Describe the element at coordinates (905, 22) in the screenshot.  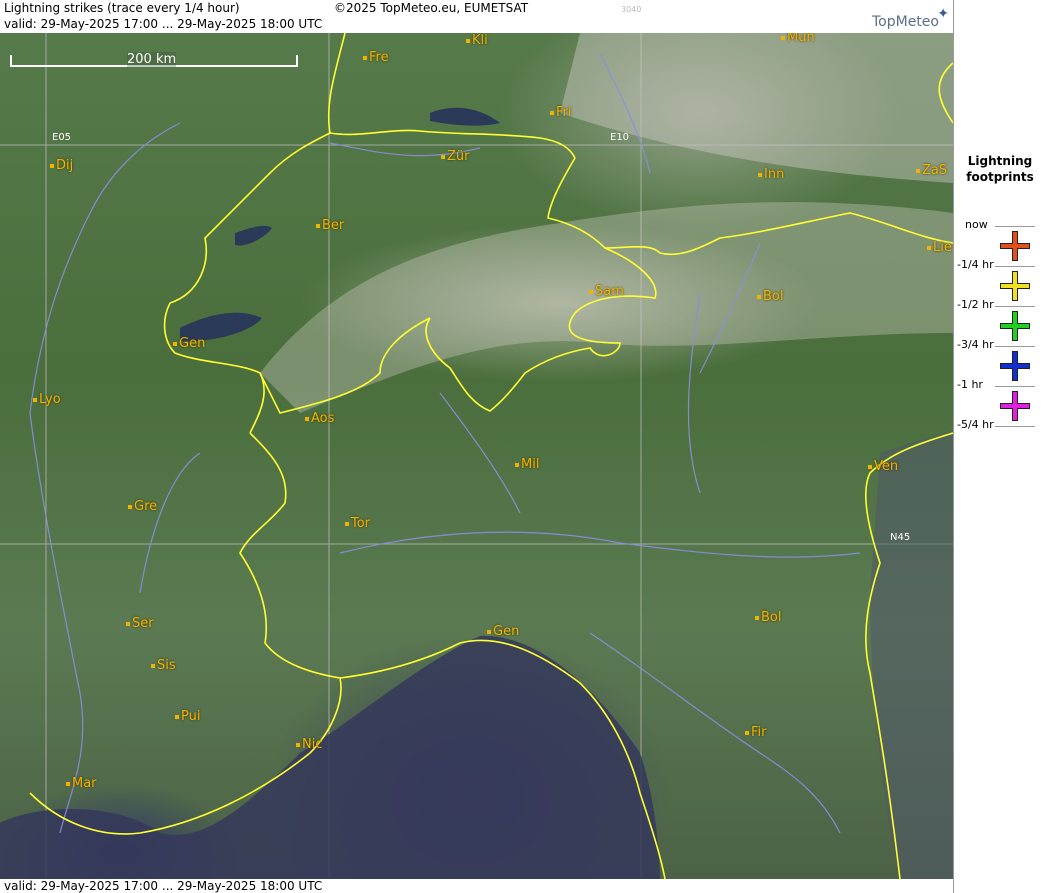
I see `brand-logo: TopMeteo` at that location.